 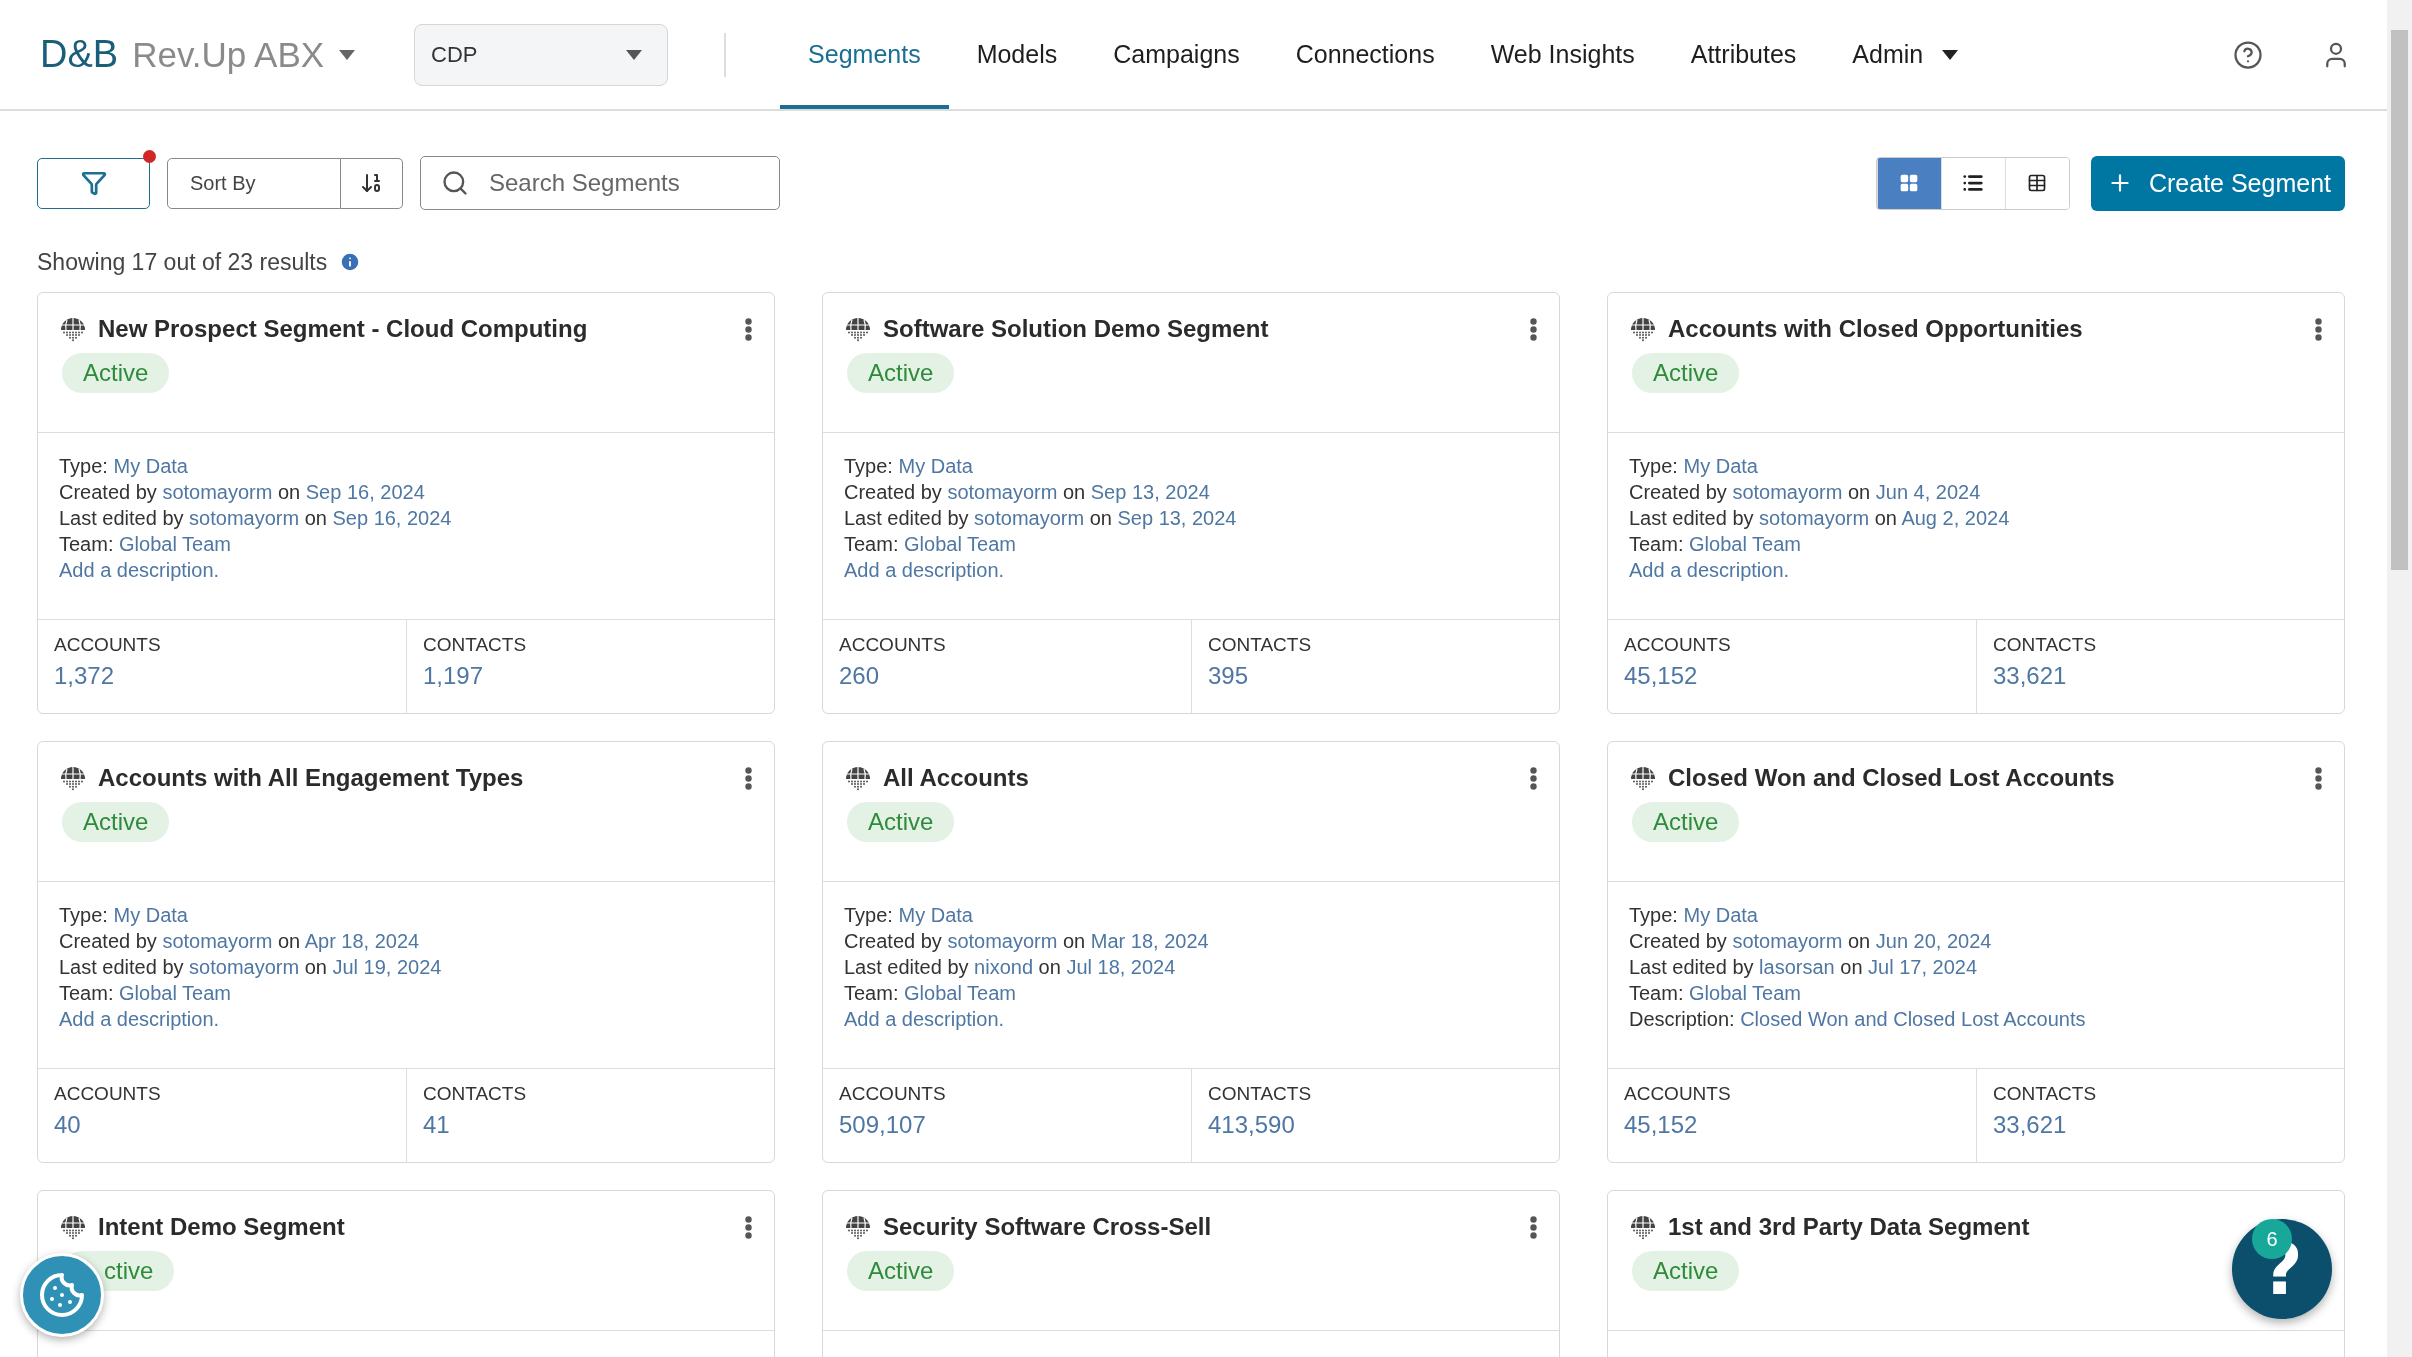 I want to click on nav-tab: Attributes, so click(x=1743, y=54).